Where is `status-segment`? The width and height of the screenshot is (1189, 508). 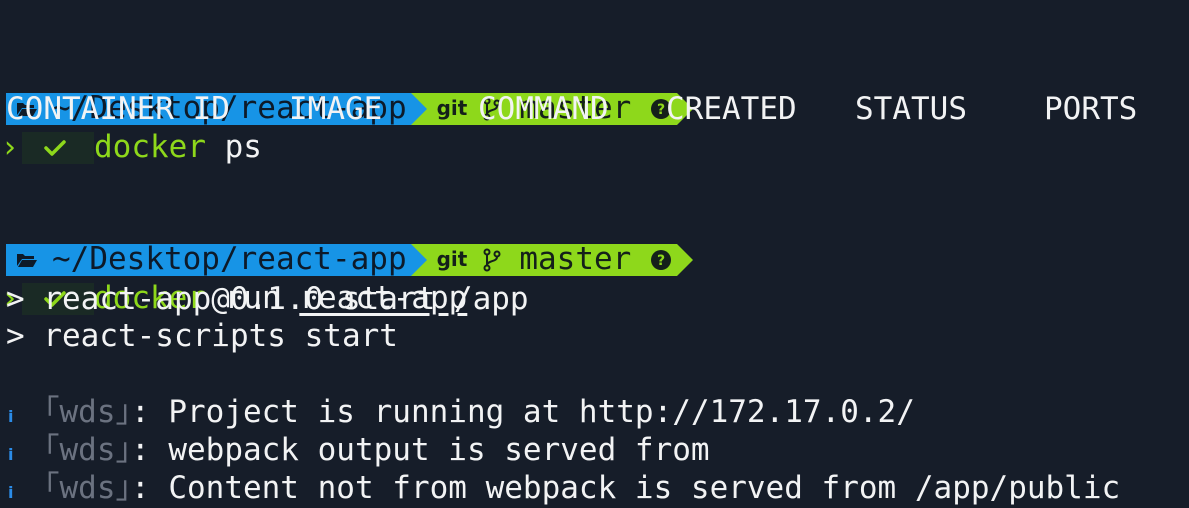
status-segment is located at coordinates (58, 147).